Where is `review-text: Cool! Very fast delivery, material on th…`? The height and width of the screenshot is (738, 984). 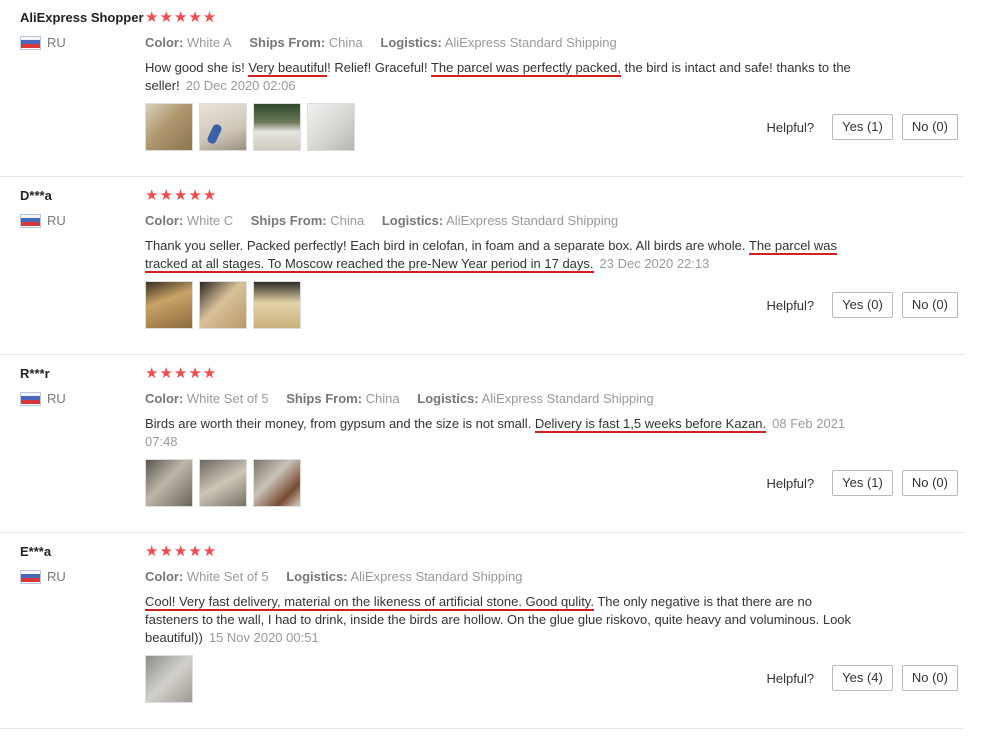
review-text: Cool! Very fast delivery, material on th… is located at coordinates (498, 619).